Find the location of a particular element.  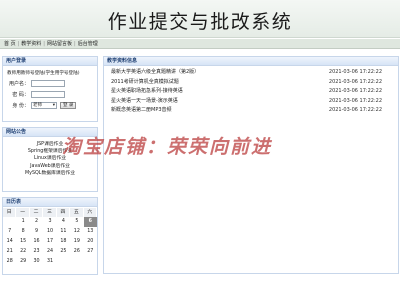

nav-message-board: 网站留言板 is located at coordinates (59, 43).